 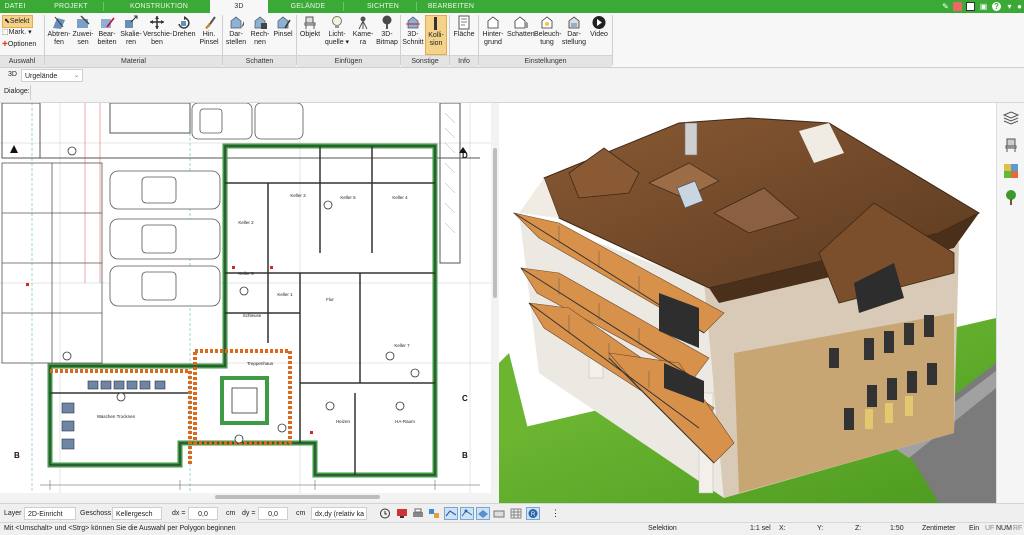 I want to click on darstellung-button: Dar-stellung, so click(x=574, y=35).